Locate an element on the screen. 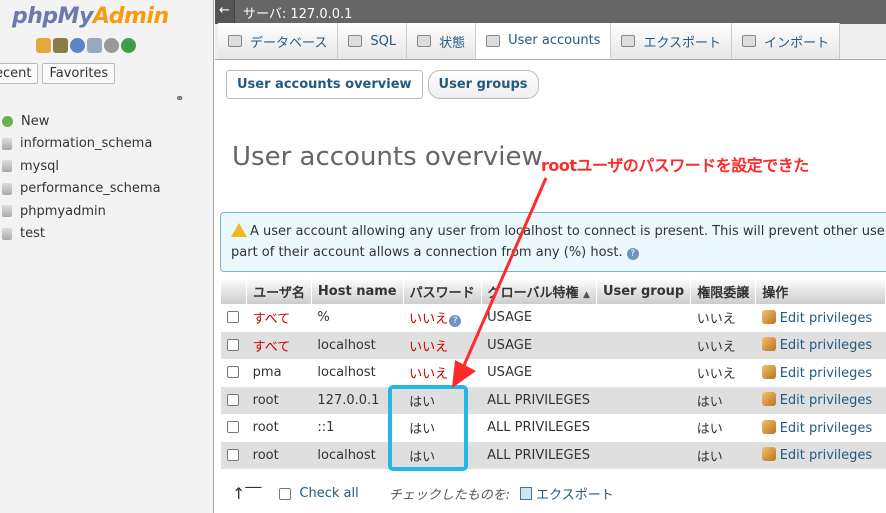 This screenshot has width=886, height=513. export-icon is located at coordinates (526, 493).